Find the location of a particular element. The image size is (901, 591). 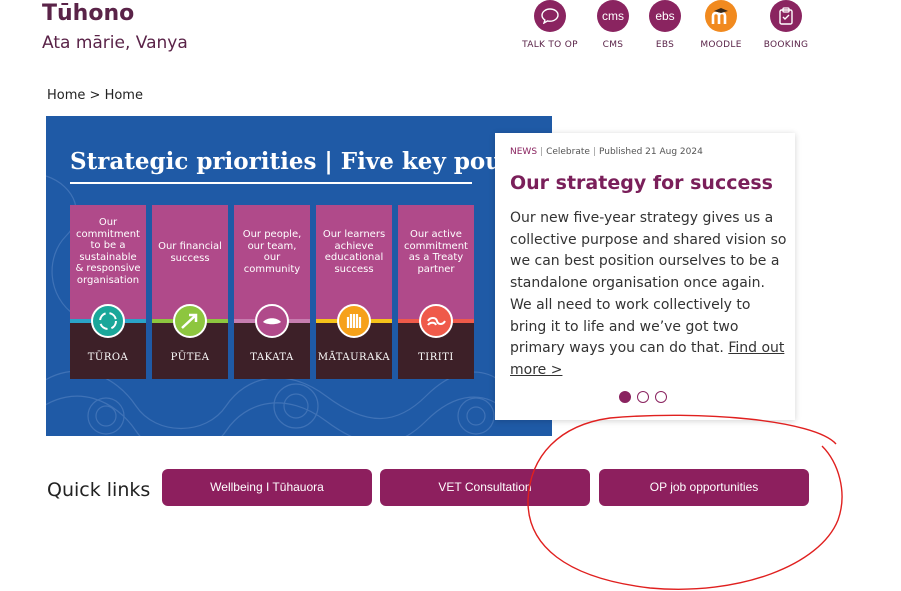

news-meta: NEWS | Celebrate | Published 21 Aug 2024 is located at coordinates (606, 152).